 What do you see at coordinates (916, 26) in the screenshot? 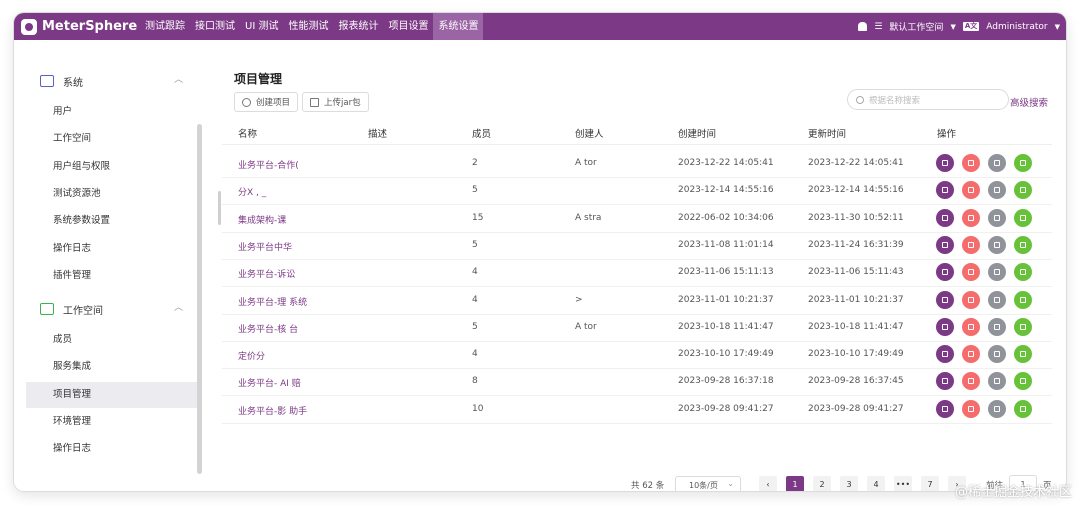
I see `workspace-switcher: 默认工作空间` at bounding box center [916, 26].